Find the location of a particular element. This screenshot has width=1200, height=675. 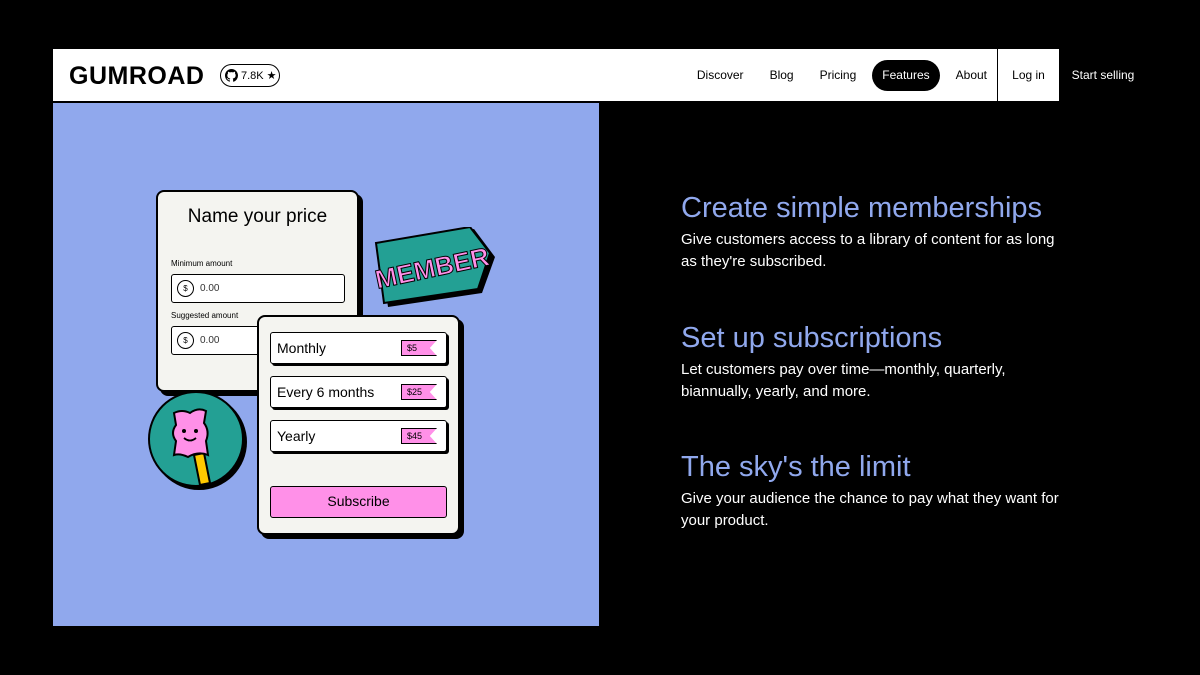

nav-about: About is located at coordinates (971, 75).